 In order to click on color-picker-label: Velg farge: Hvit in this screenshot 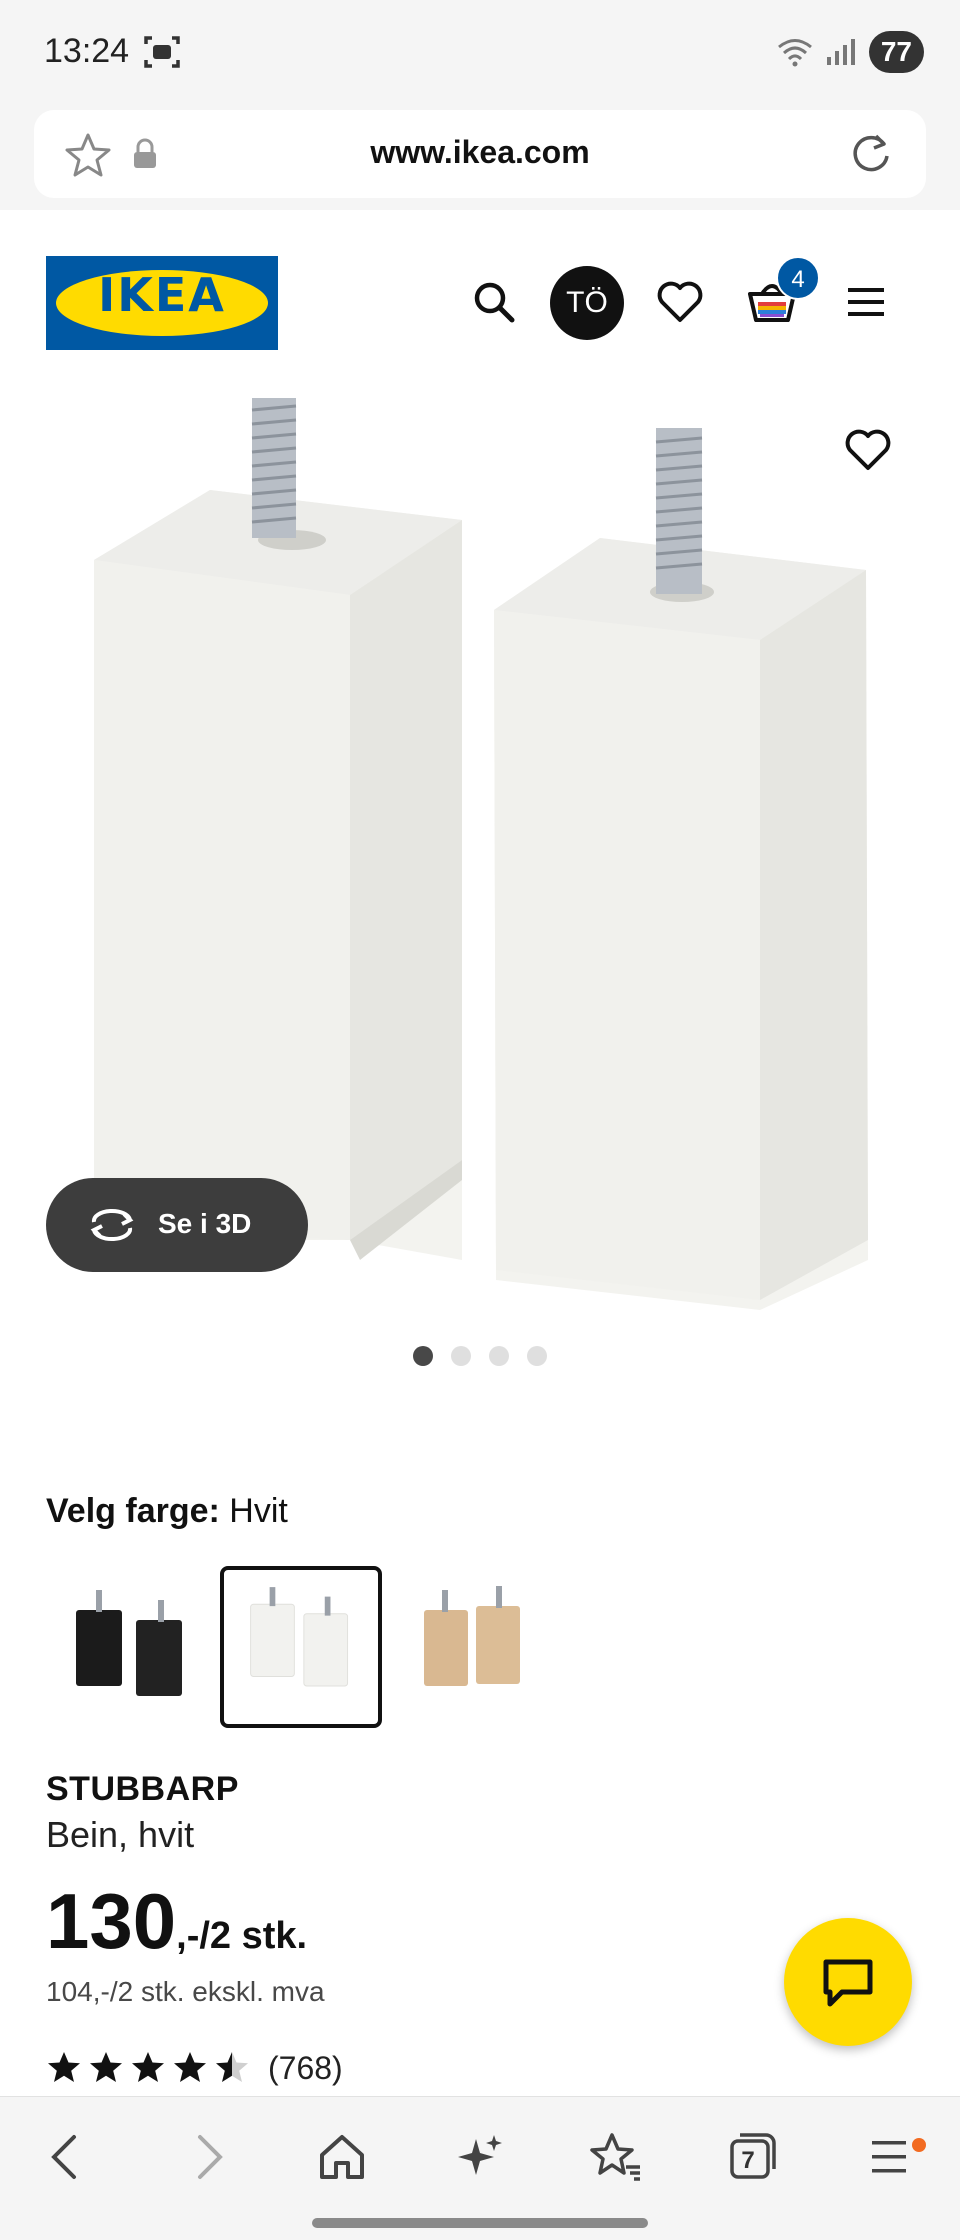, I will do `click(167, 1511)`.